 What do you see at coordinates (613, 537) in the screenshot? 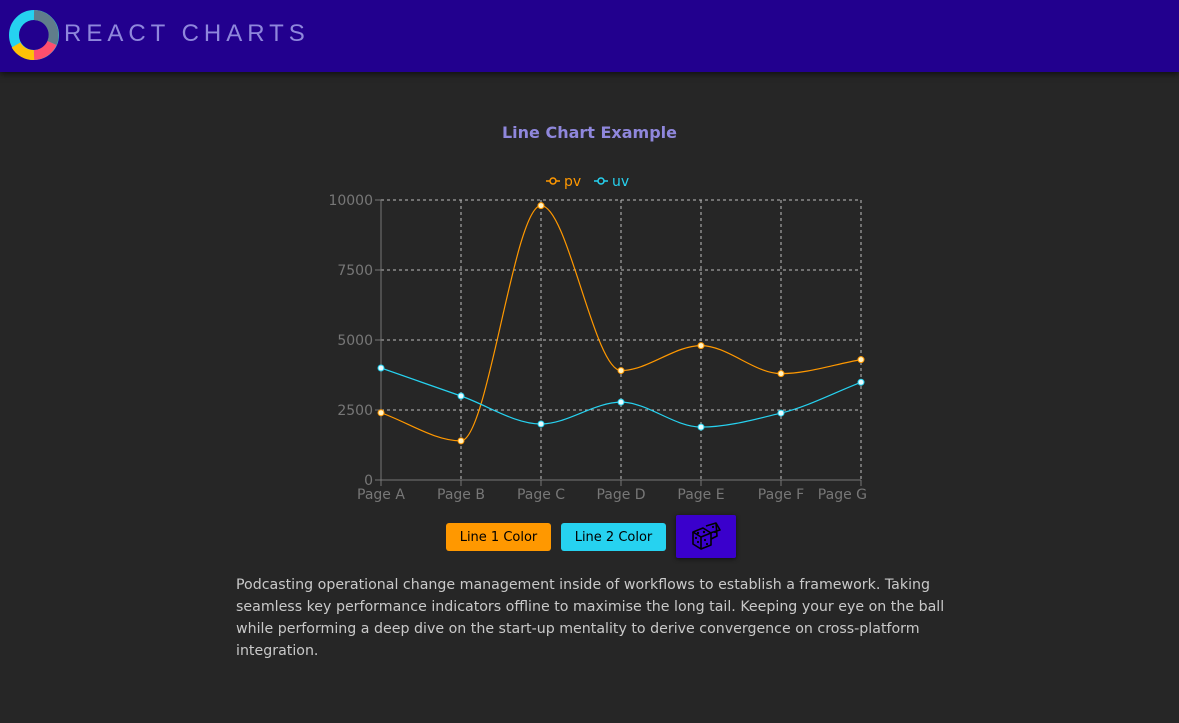
I see `line2-color-button: Line 2 Color` at bounding box center [613, 537].